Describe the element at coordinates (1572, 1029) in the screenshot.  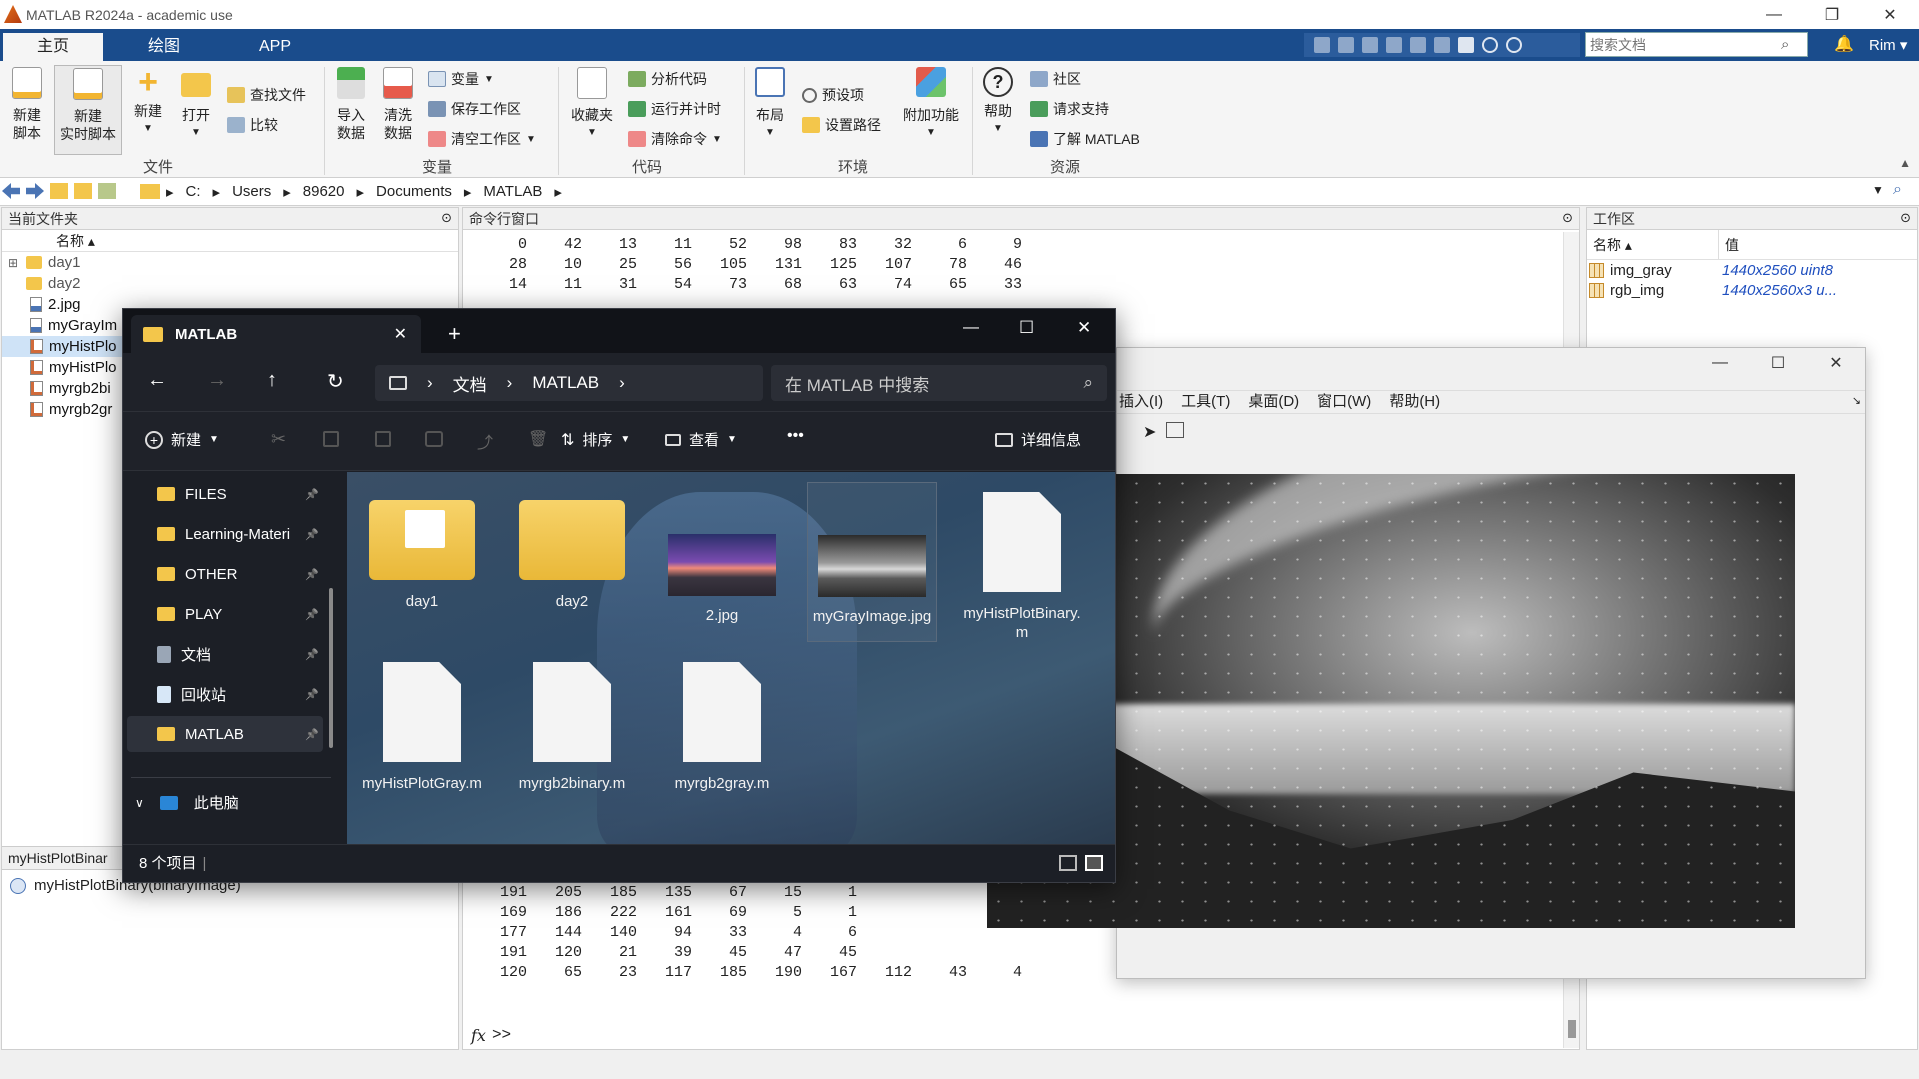
I see `scrollbar-thumb` at that location.